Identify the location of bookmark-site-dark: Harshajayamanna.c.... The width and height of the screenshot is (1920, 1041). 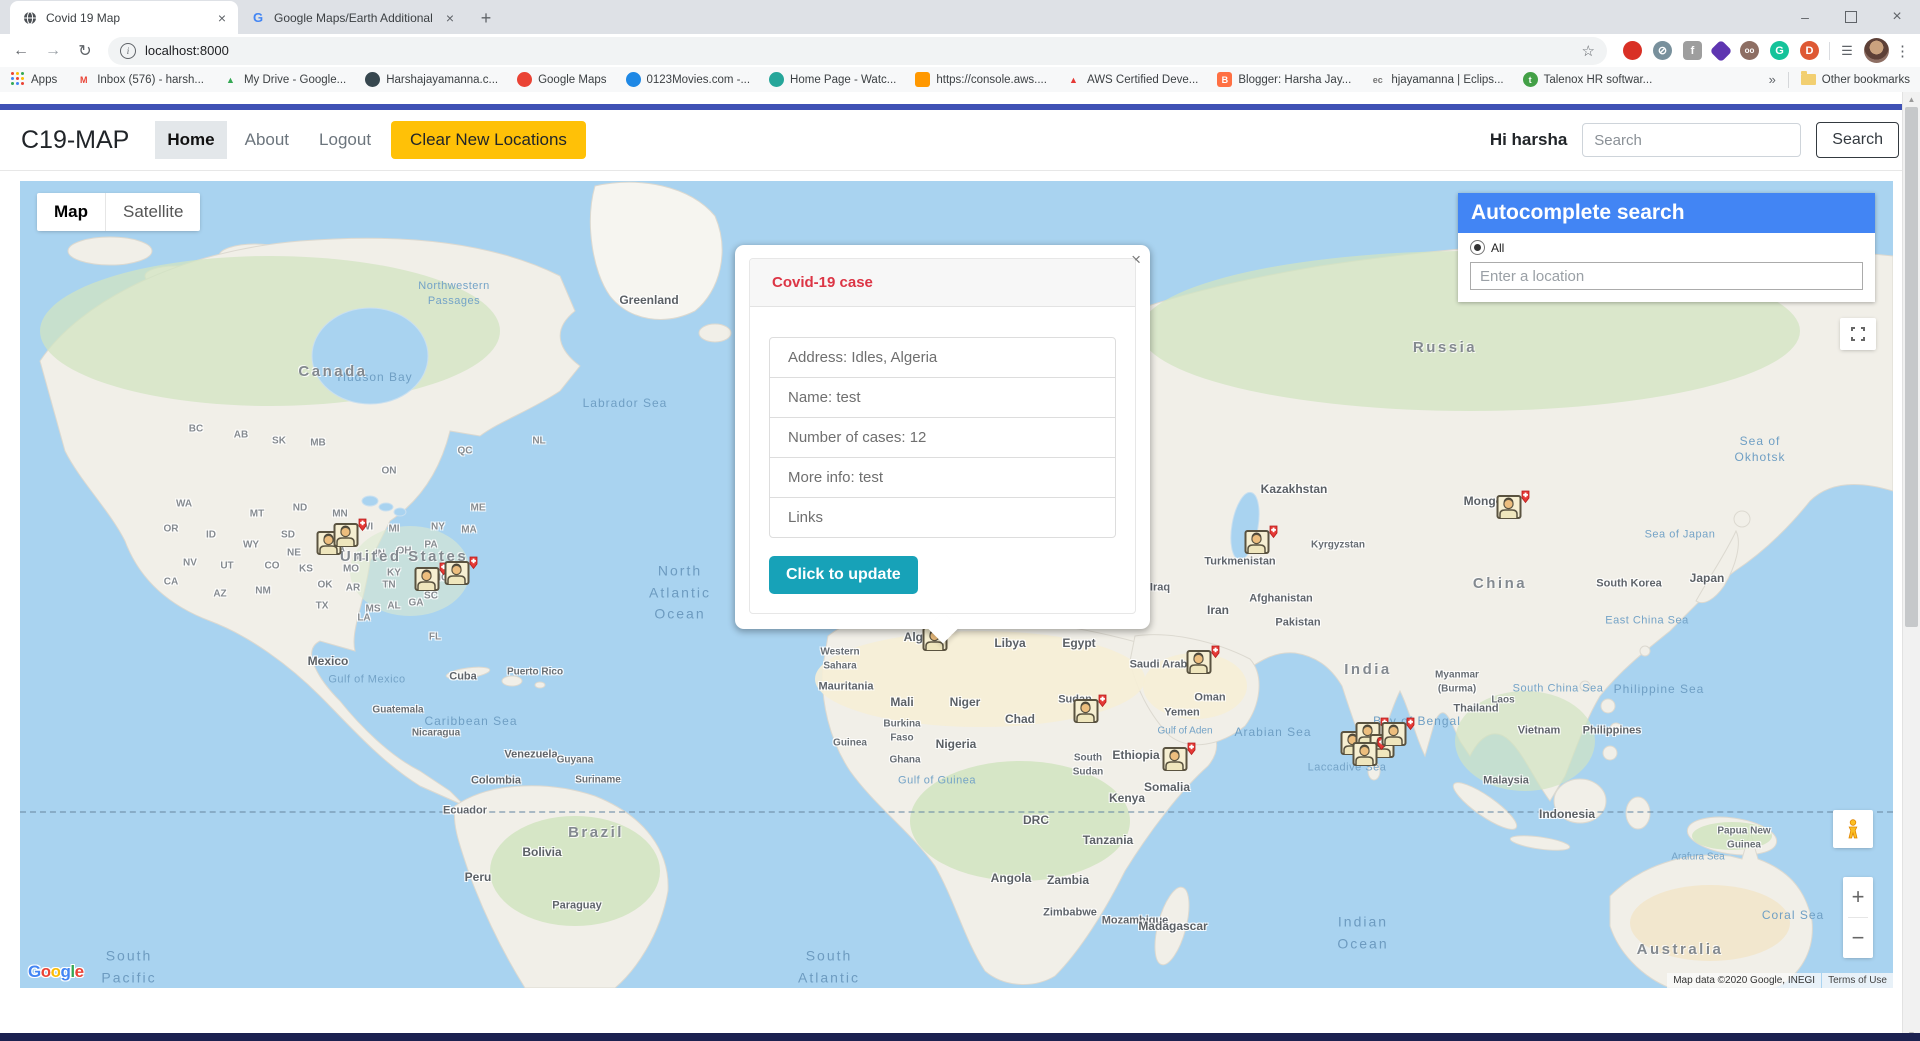
(431, 79).